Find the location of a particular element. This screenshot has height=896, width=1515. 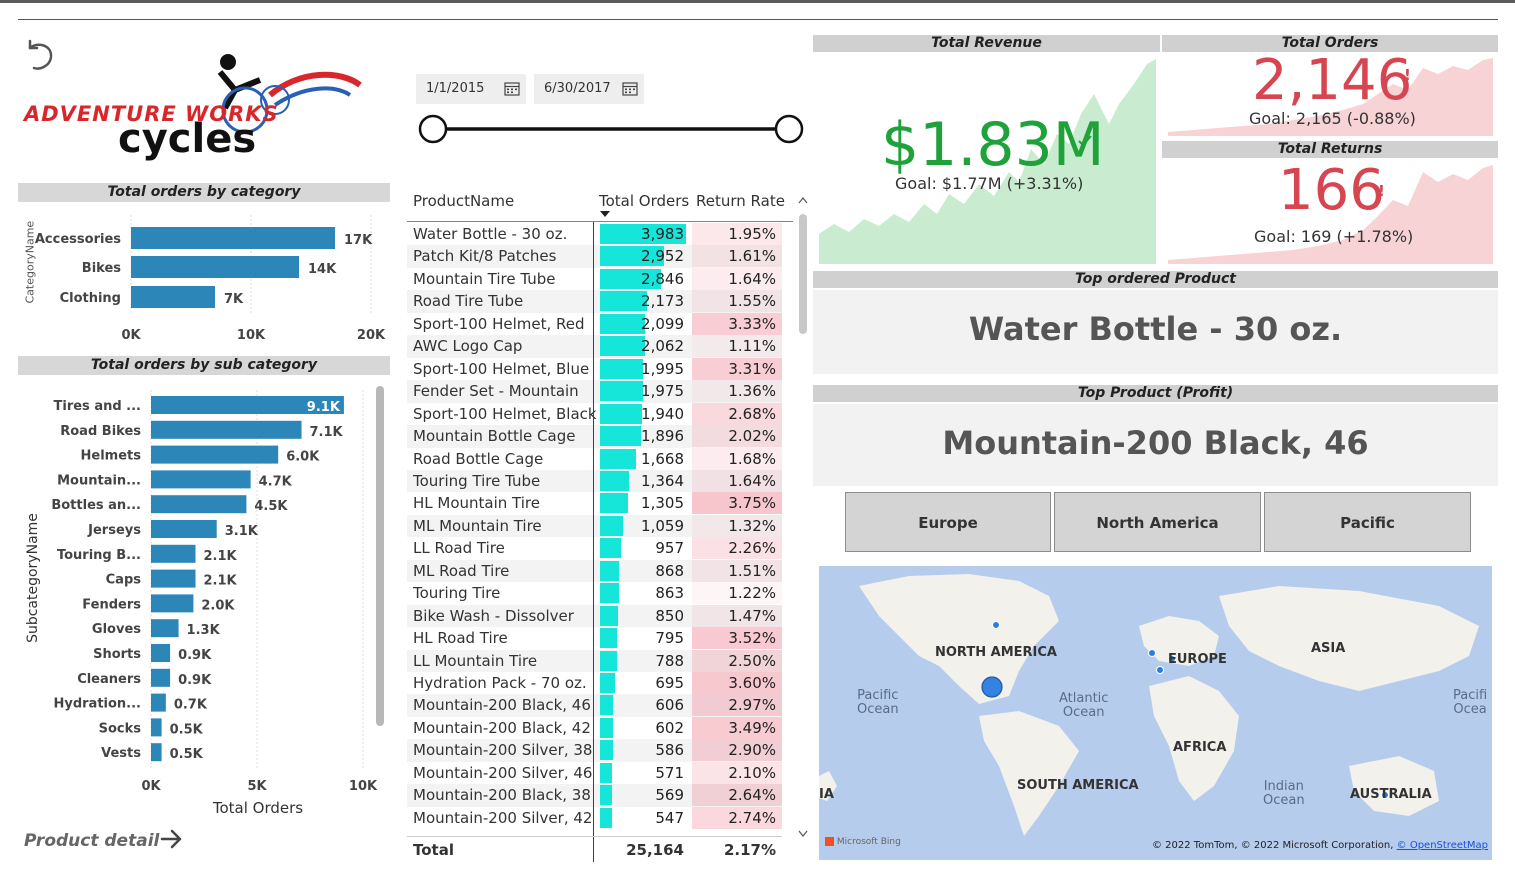

slider-start-handle is located at coordinates (433, 129).